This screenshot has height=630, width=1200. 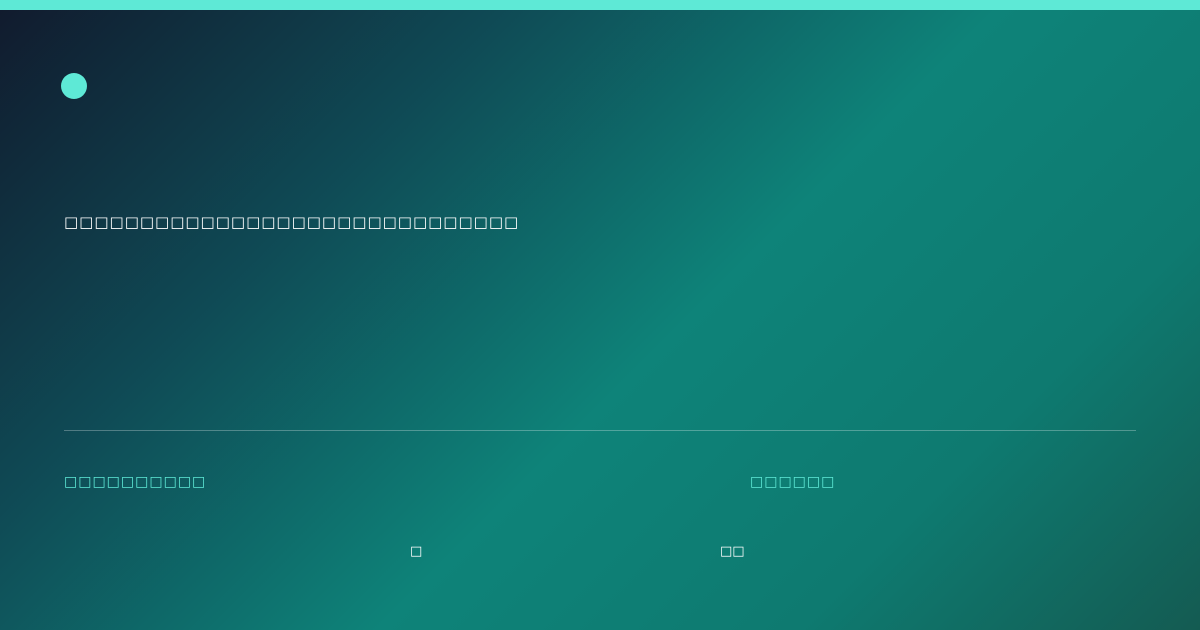 I want to click on hero-headline: □□□□□□□□□□□□□□□□□□□□□□□□□□□□□□, so click(x=292, y=222).